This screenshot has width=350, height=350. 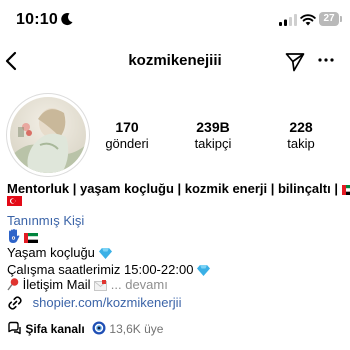 What do you see at coordinates (67, 19) in the screenshot?
I see `moon-icon` at bounding box center [67, 19].